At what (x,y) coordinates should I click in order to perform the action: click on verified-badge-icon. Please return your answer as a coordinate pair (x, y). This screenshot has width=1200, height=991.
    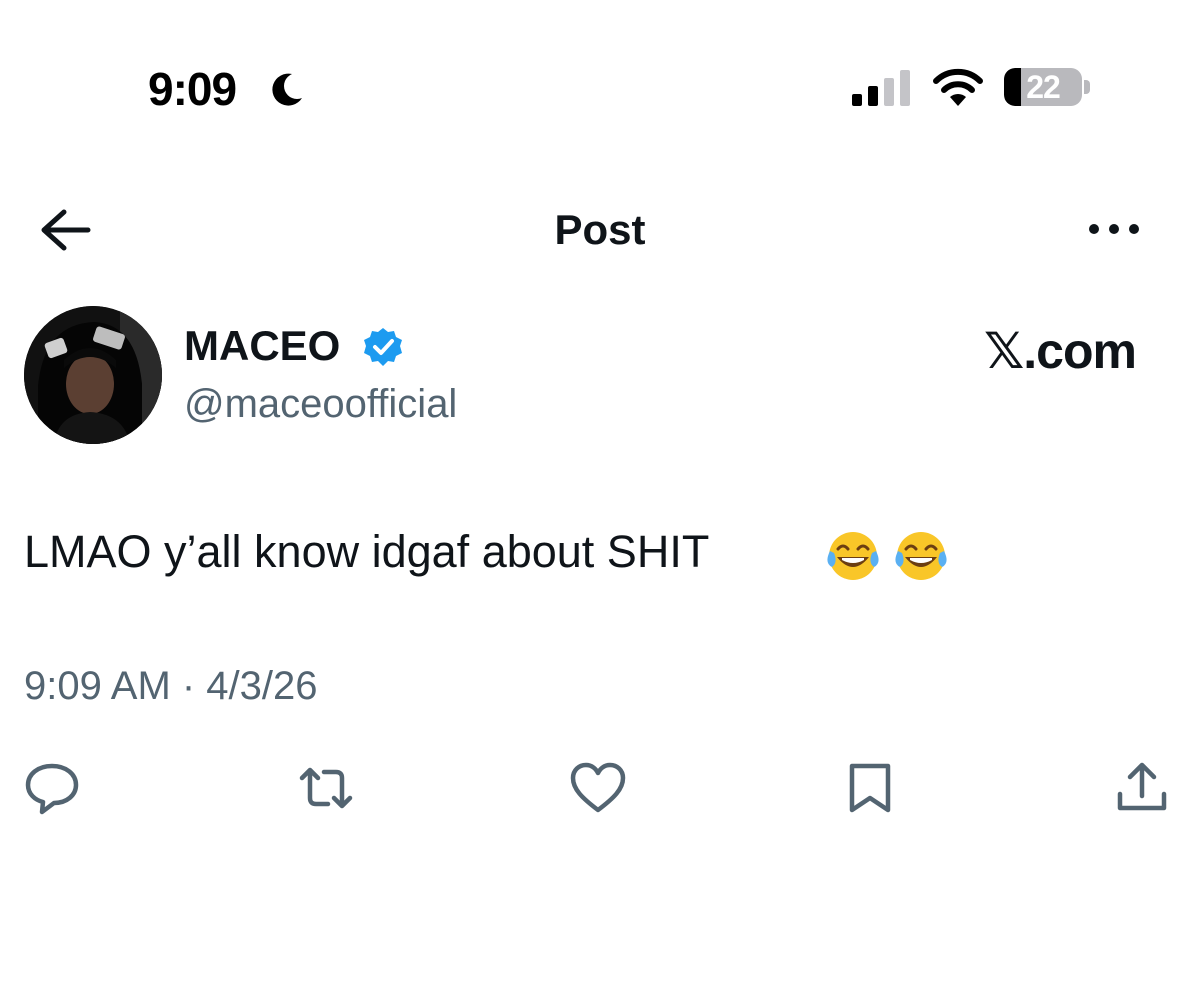
    Looking at the image, I should click on (383, 347).